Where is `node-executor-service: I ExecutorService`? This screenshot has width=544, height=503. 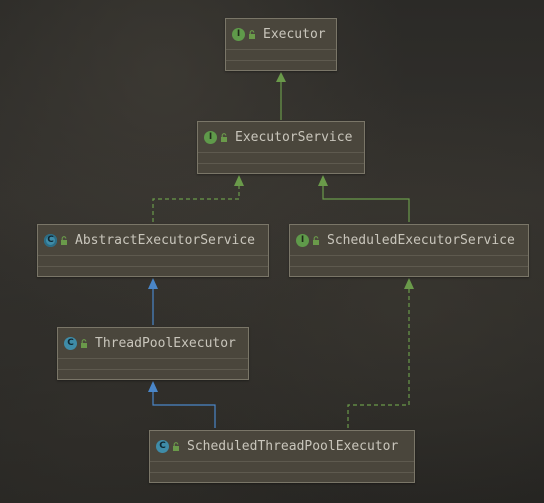
node-executor-service: I ExecutorService is located at coordinates (281, 147).